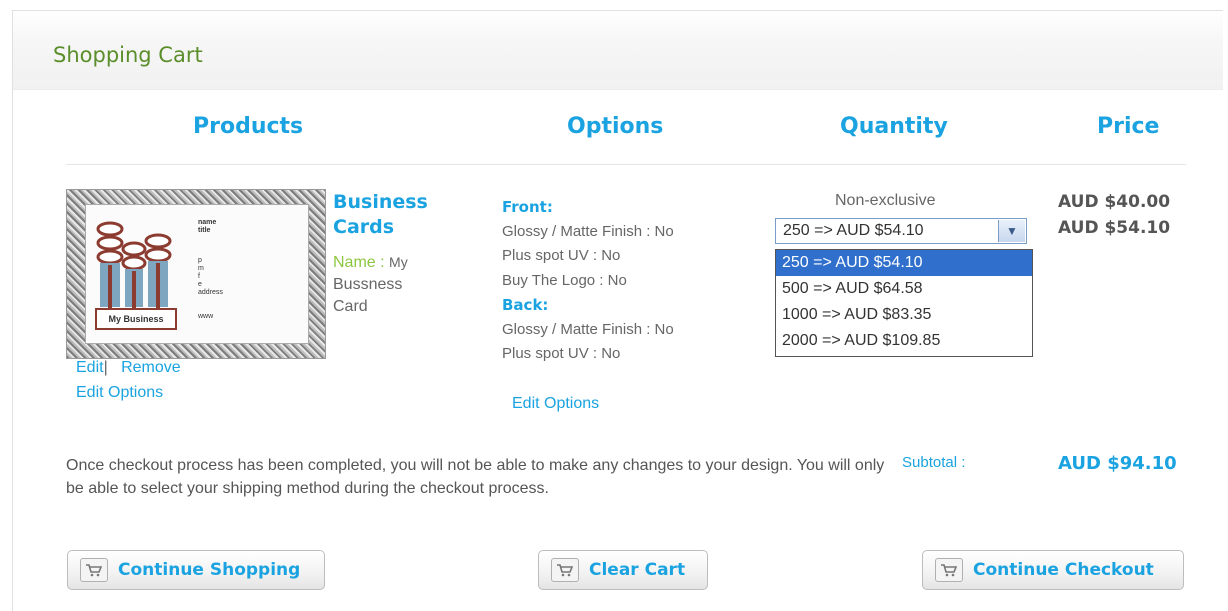  I want to click on panel-header: Shopping Cart, so click(618, 50).